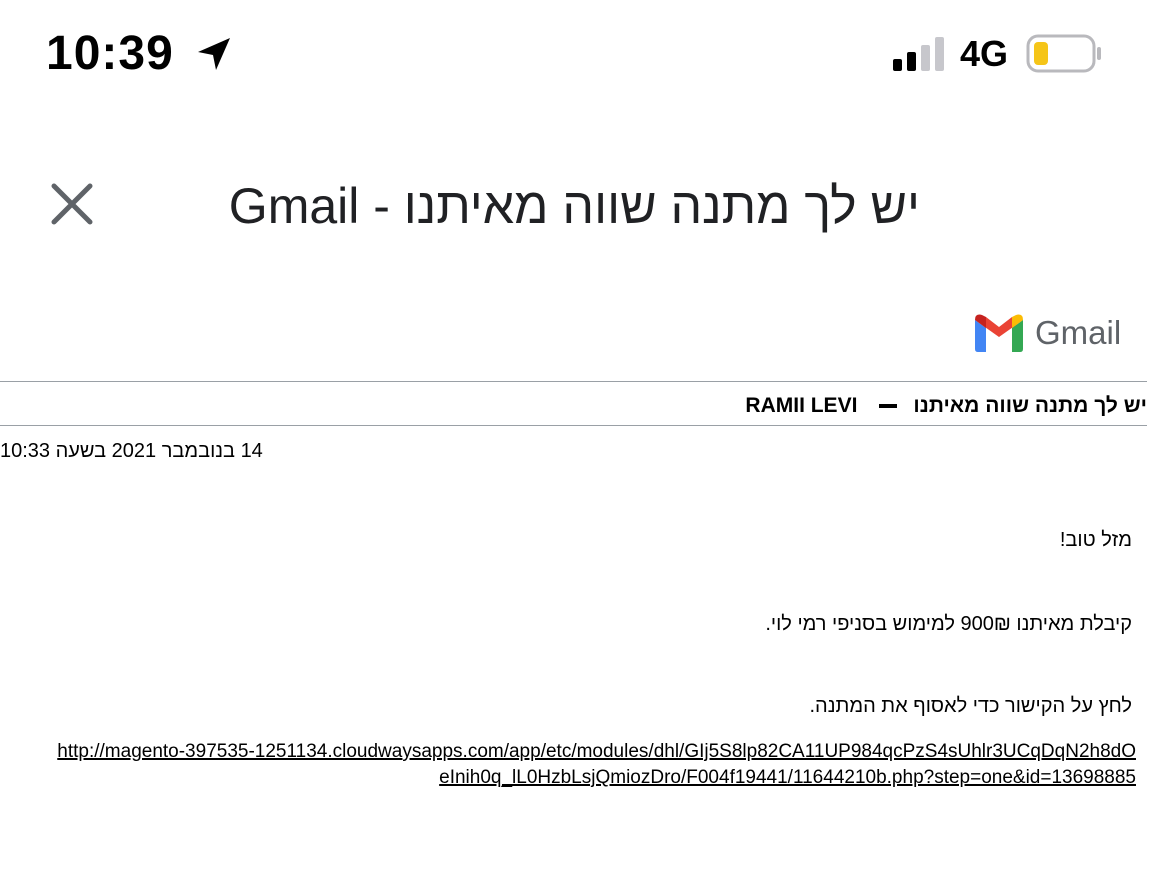  I want to click on email-sender: RAMII LEVI, so click(801, 405).